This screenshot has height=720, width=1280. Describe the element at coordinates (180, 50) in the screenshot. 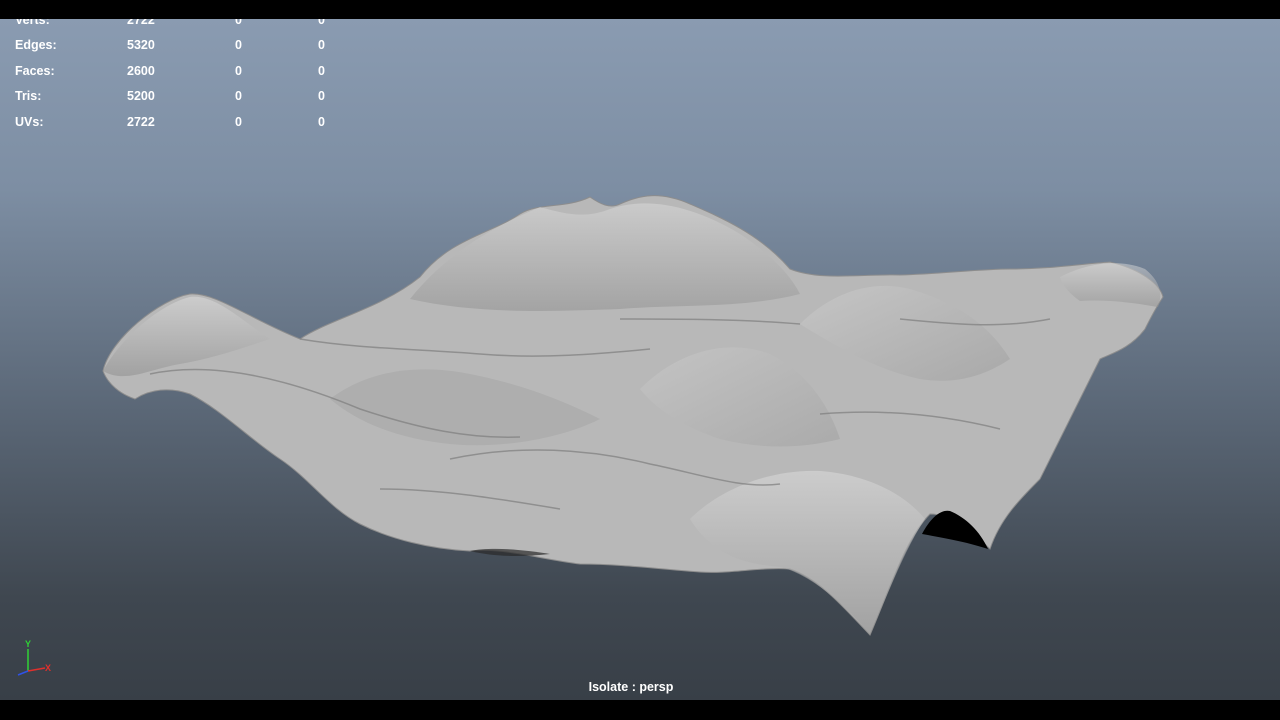

I see `hud-row-edges: Edges: 5320 0 0` at that location.